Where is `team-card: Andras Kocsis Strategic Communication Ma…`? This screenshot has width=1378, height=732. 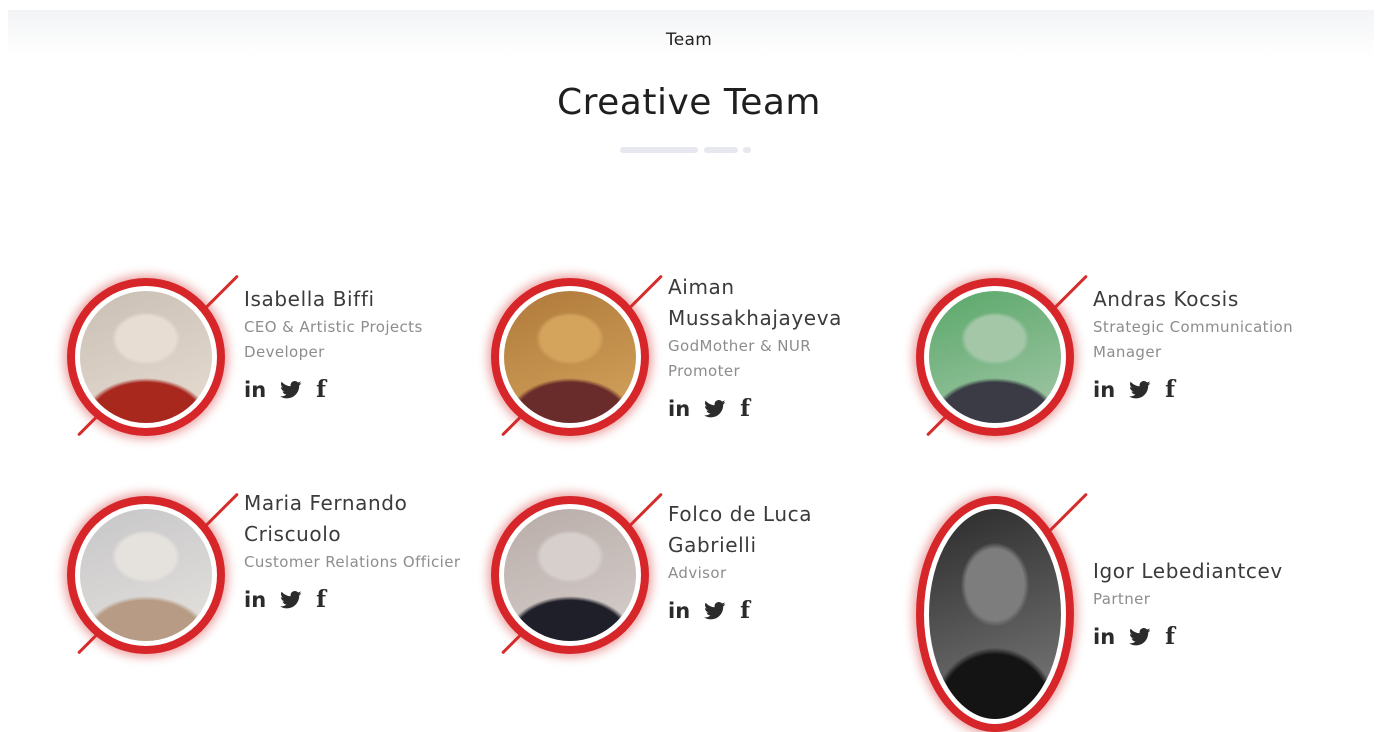
team-card: Andras Kocsis Strategic Communication Ma… is located at coordinates (1116, 372).